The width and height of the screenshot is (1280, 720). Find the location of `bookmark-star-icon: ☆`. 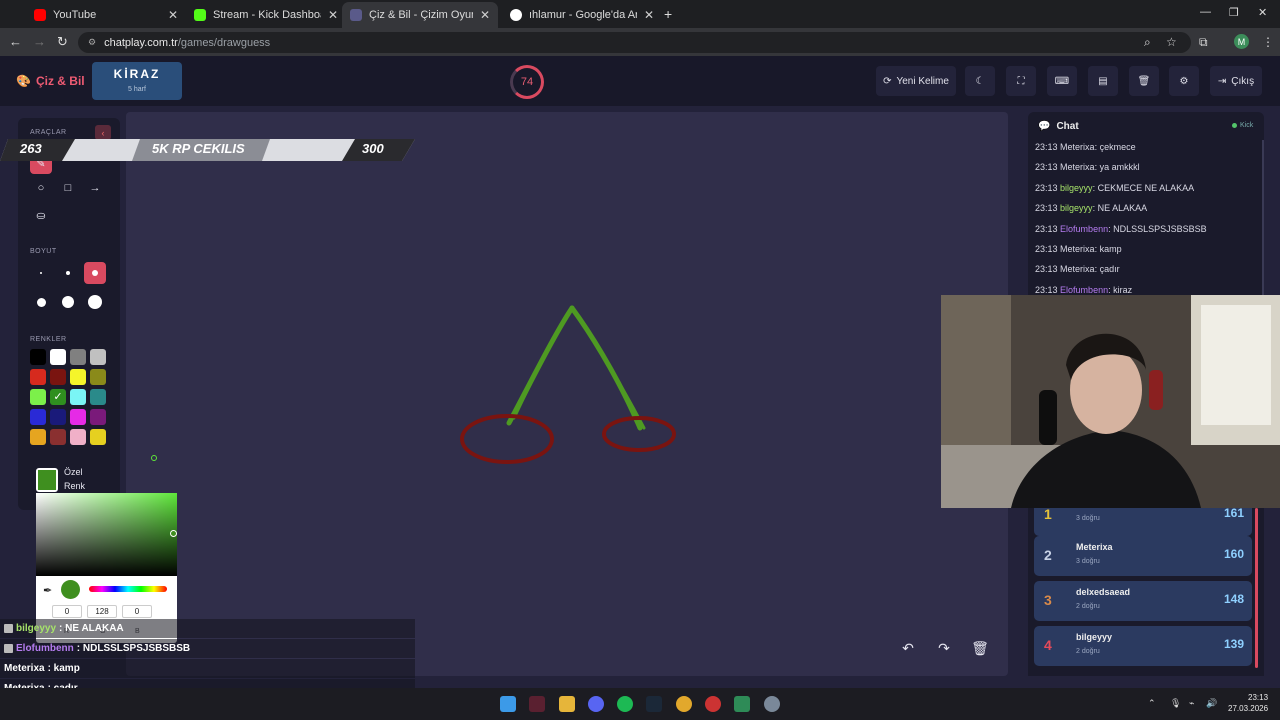

bookmark-star-icon: ☆ is located at coordinates (1171, 42).